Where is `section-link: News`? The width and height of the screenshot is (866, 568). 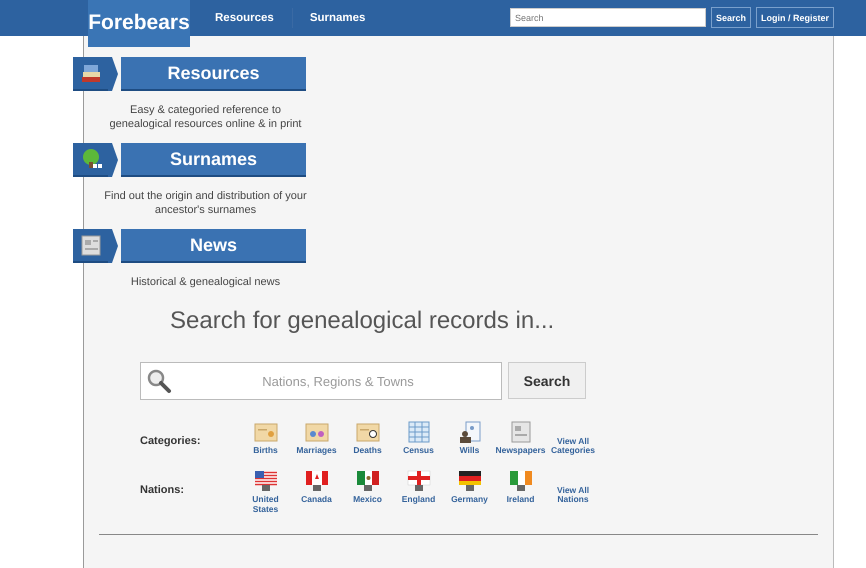 section-link: News is located at coordinates (213, 246).